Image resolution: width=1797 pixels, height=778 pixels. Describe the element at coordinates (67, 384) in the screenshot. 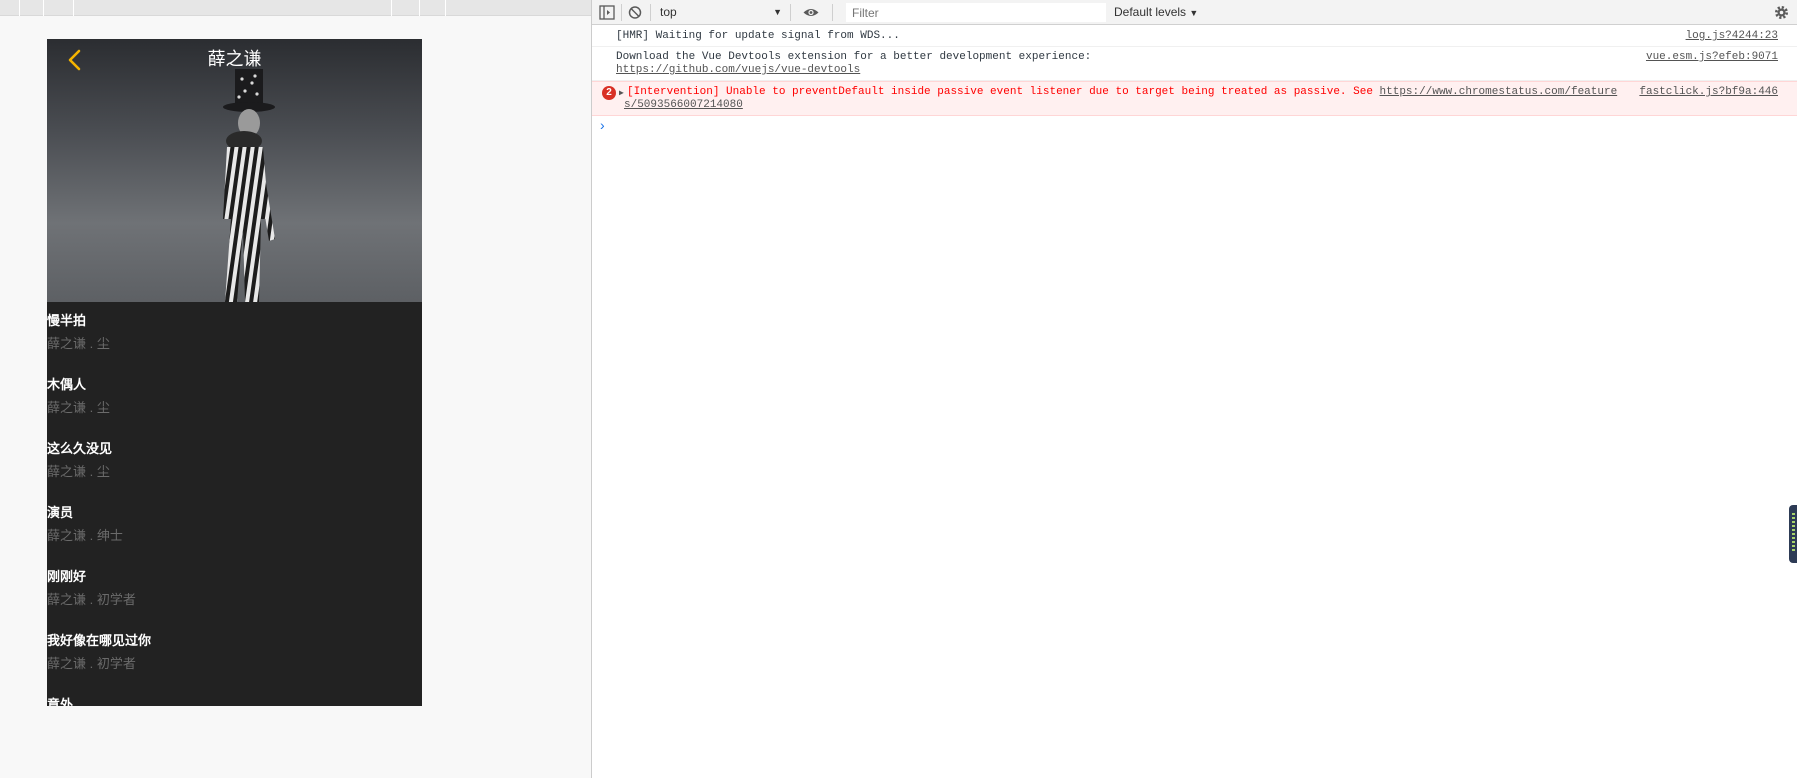

I see `song-name: 木偶人` at that location.